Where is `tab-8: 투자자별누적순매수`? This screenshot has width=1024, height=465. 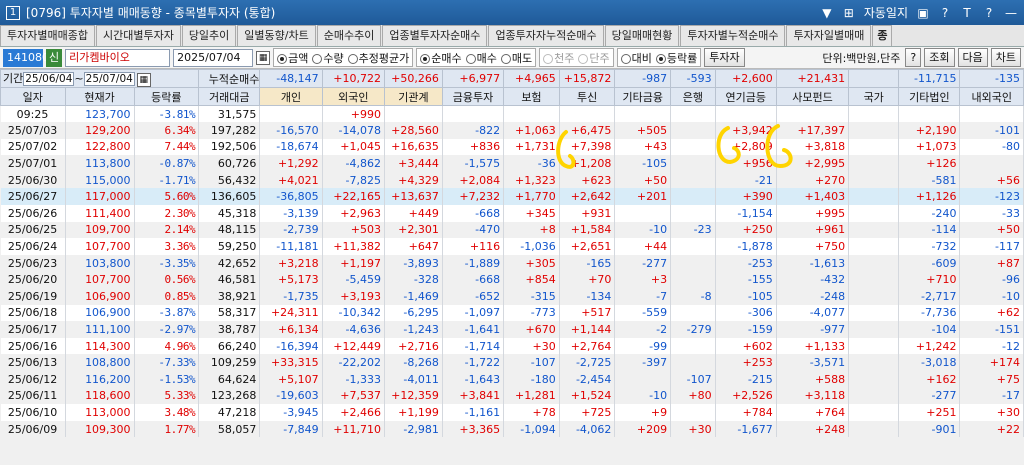 tab-8: 투자자별누적순매수 is located at coordinates (733, 35).